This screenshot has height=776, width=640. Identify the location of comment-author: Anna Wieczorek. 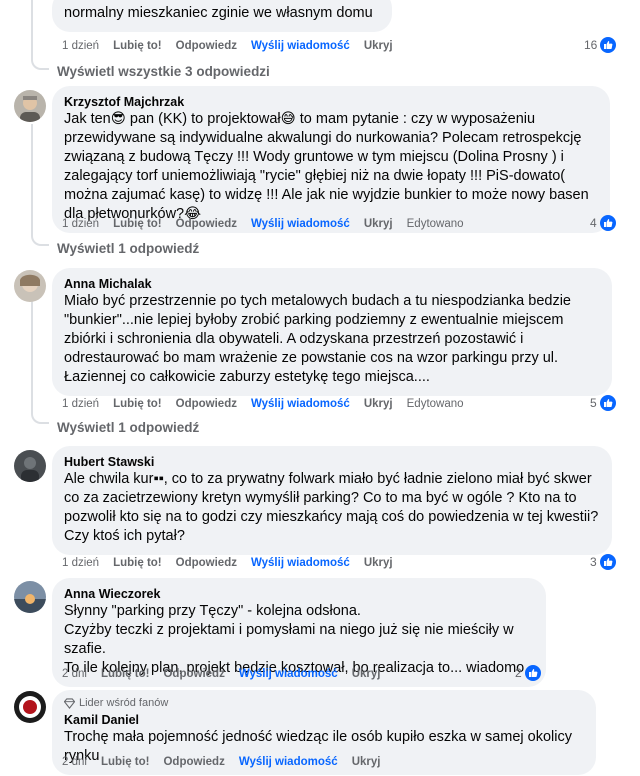
(299, 594).